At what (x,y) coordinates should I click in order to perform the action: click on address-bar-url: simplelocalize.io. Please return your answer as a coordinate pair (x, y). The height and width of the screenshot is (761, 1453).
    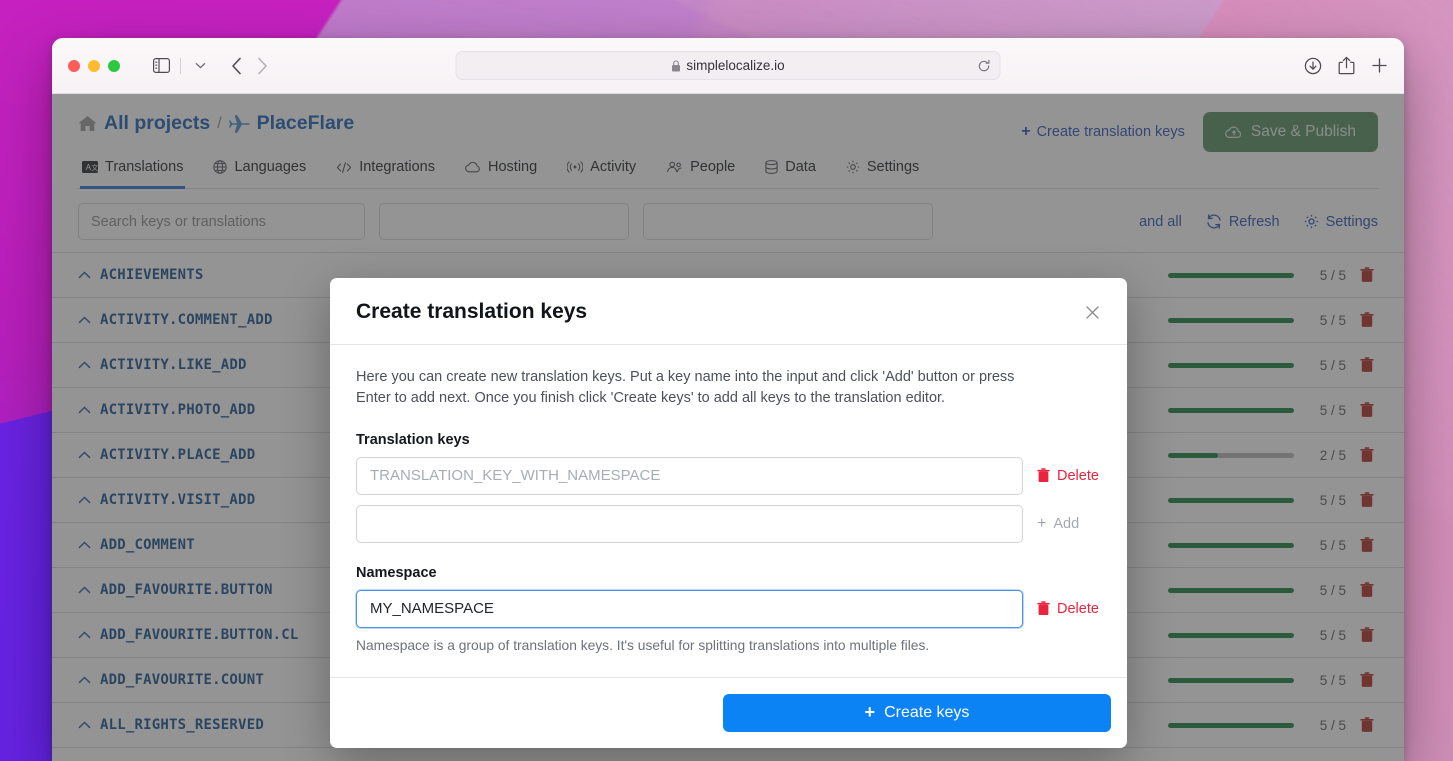
    Looking at the image, I should click on (735, 65).